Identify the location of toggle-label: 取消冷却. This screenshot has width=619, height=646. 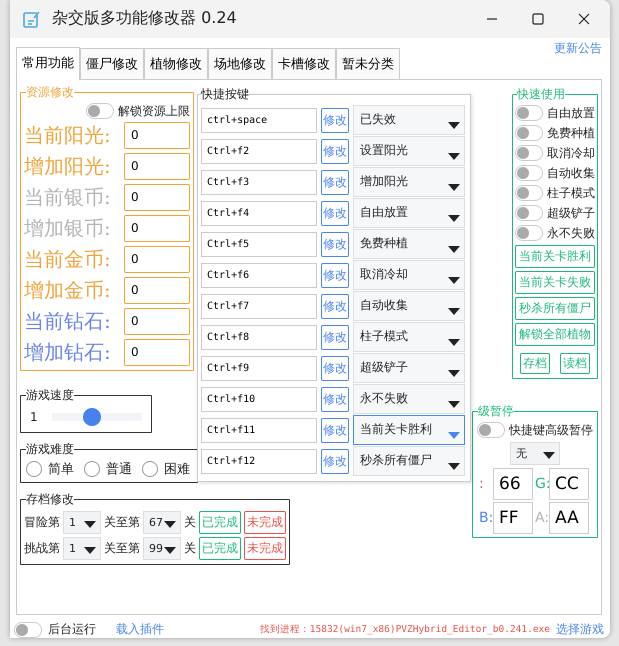
(571, 153).